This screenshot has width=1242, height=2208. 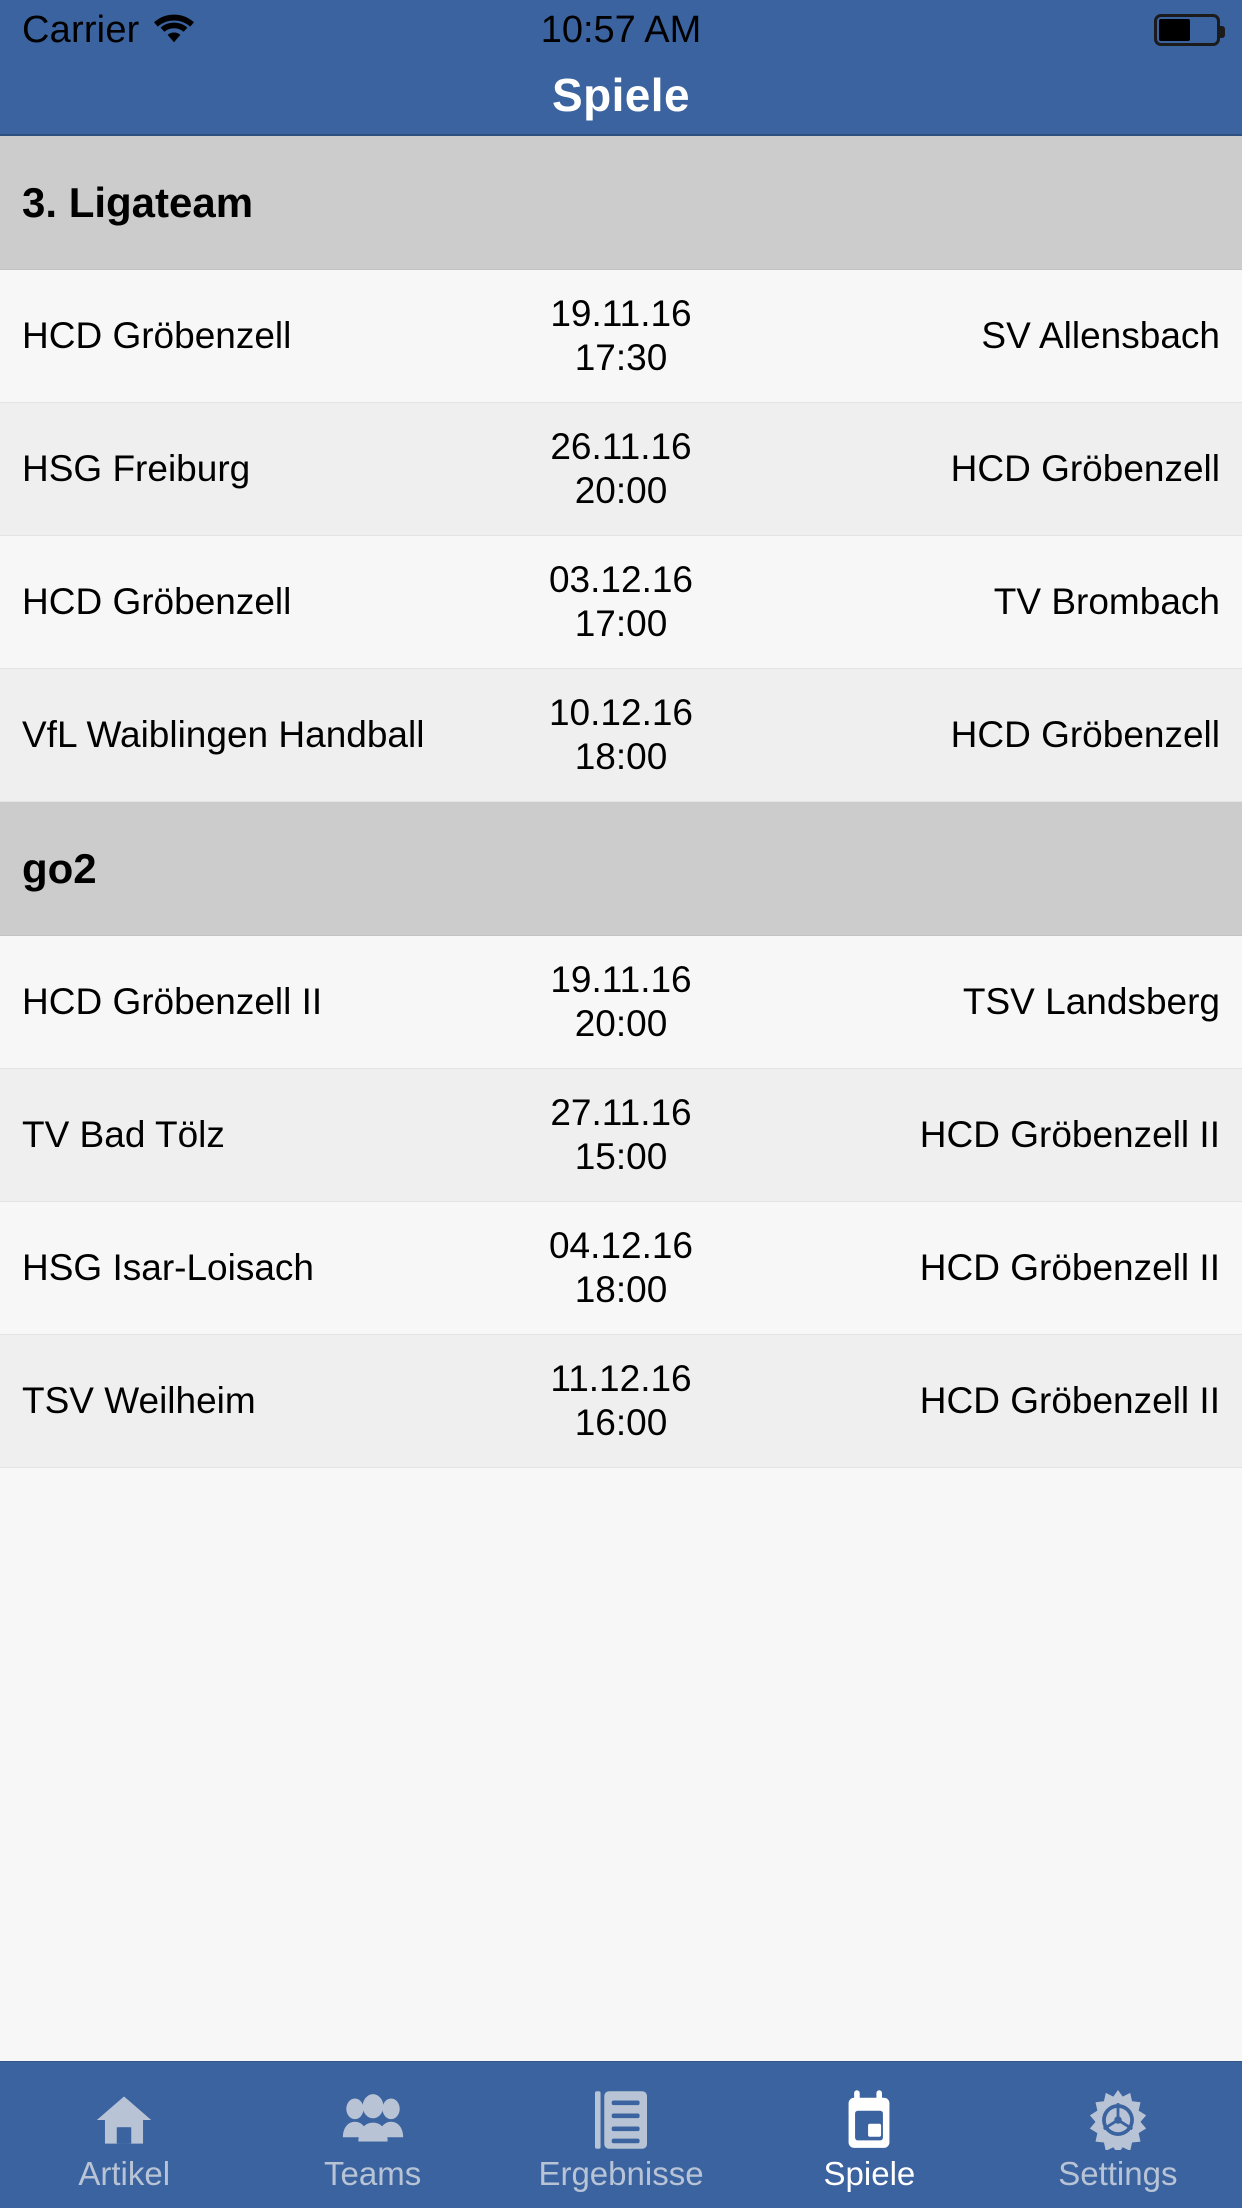 I want to click on tab-label: Spiele, so click(x=869, y=2173).